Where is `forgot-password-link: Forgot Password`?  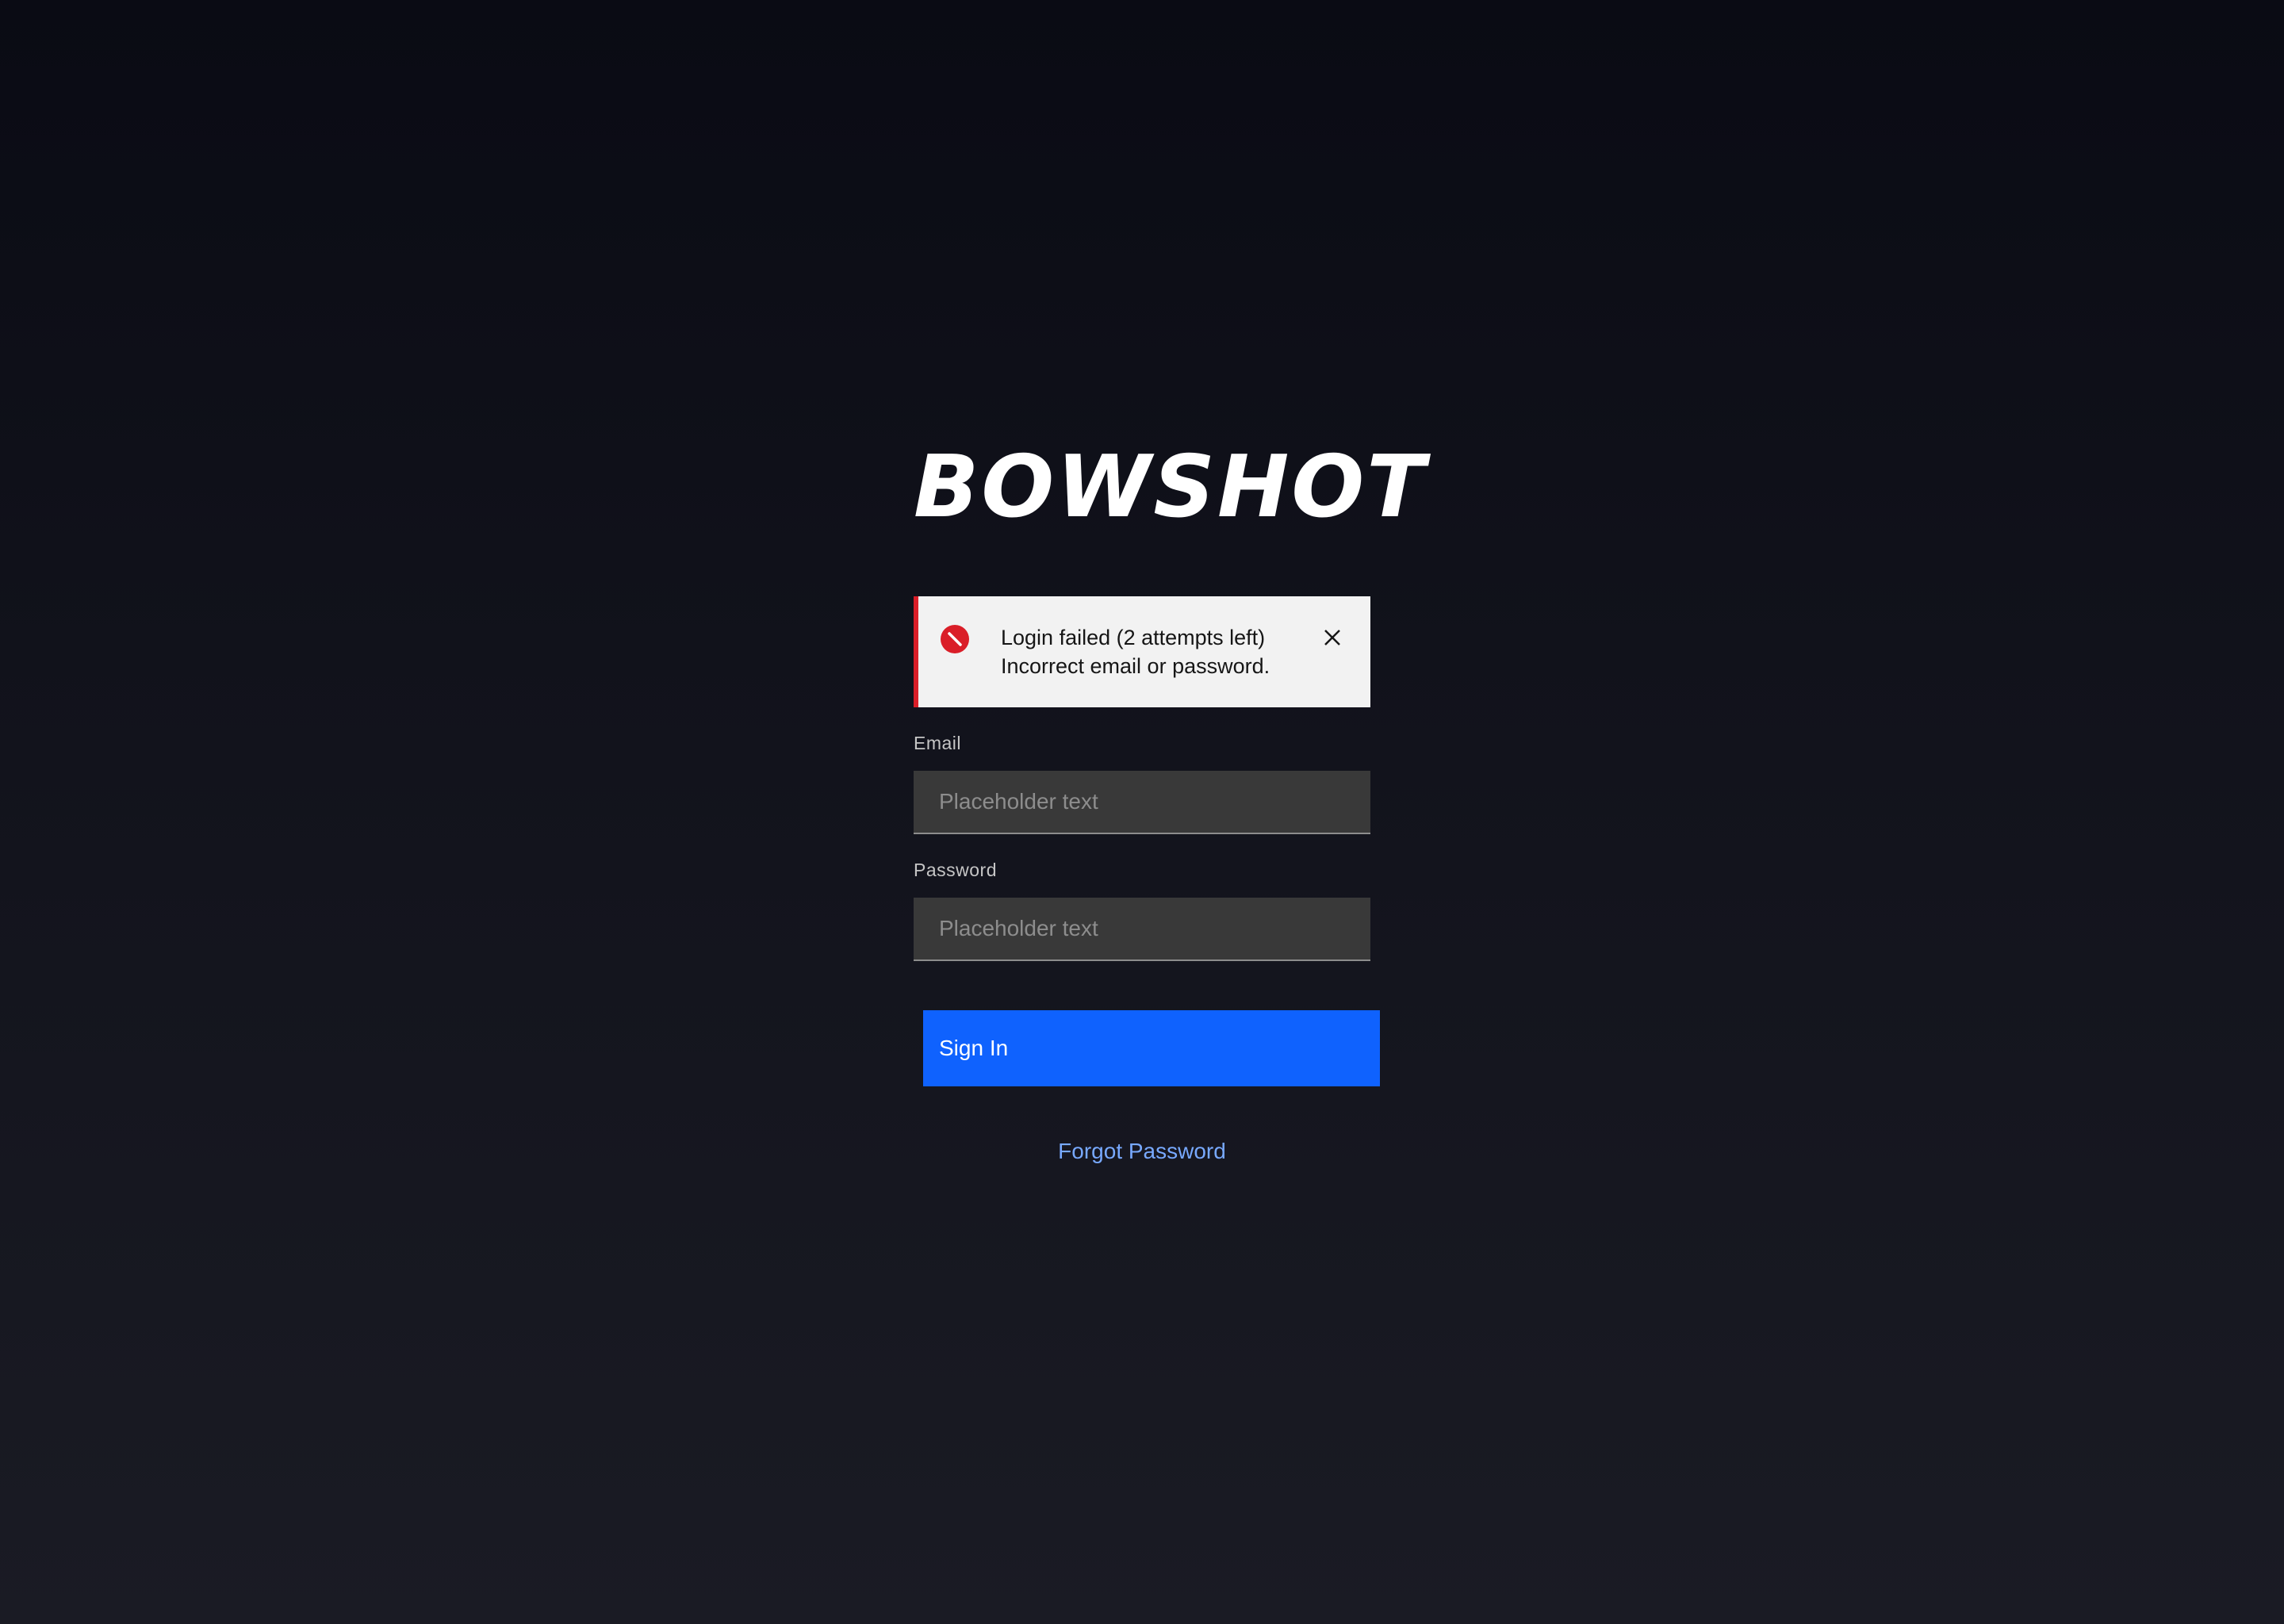 forgot-password-link: Forgot Password is located at coordinates (1142, 1151).